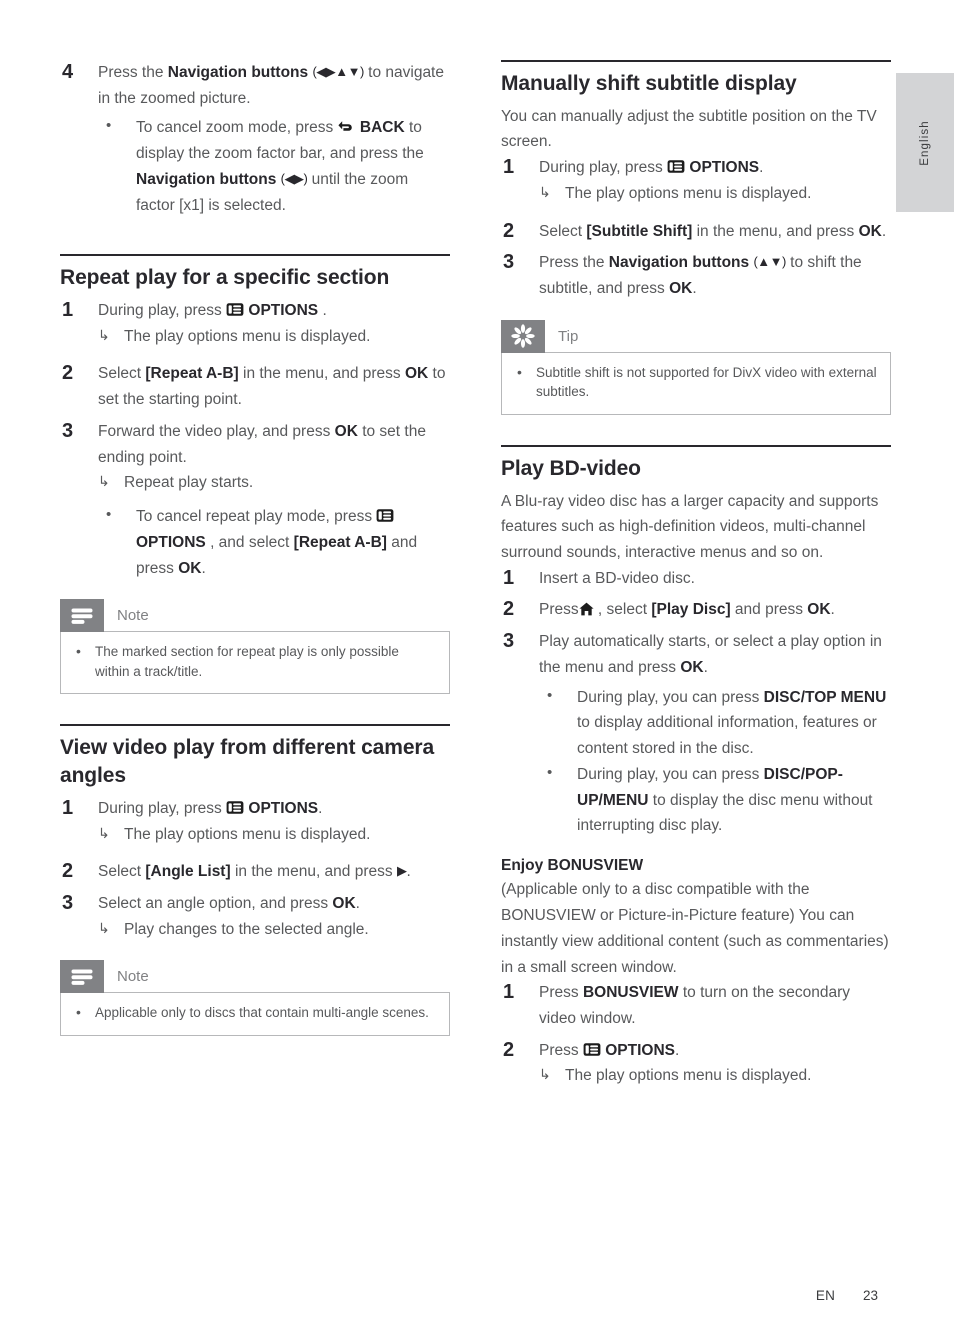 The image size is (954, 1339). I want to click on back-arrow-icon, so click(346, 126).